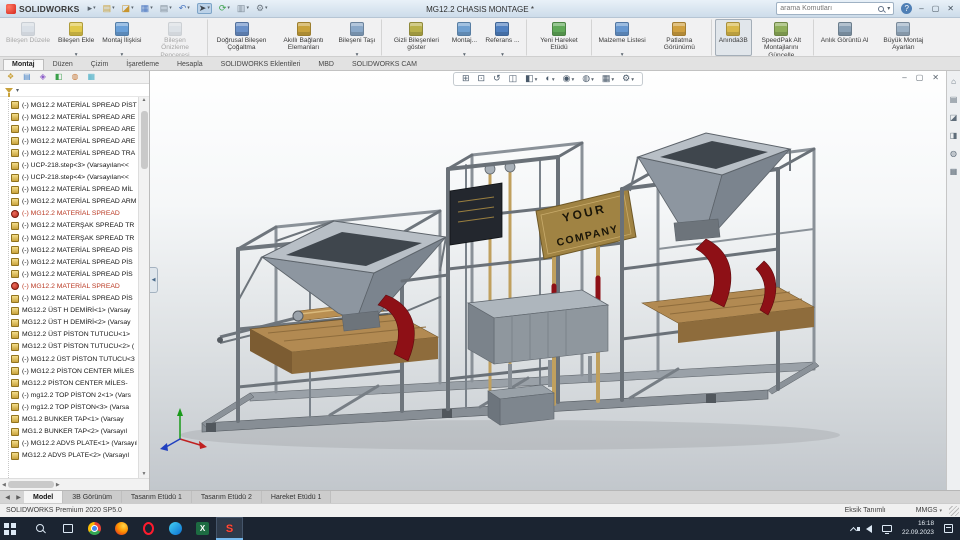  I want to click on tree-item: MG12.2 ÜST H DEMİRİ<1> (Varsay, so click(71, 311).